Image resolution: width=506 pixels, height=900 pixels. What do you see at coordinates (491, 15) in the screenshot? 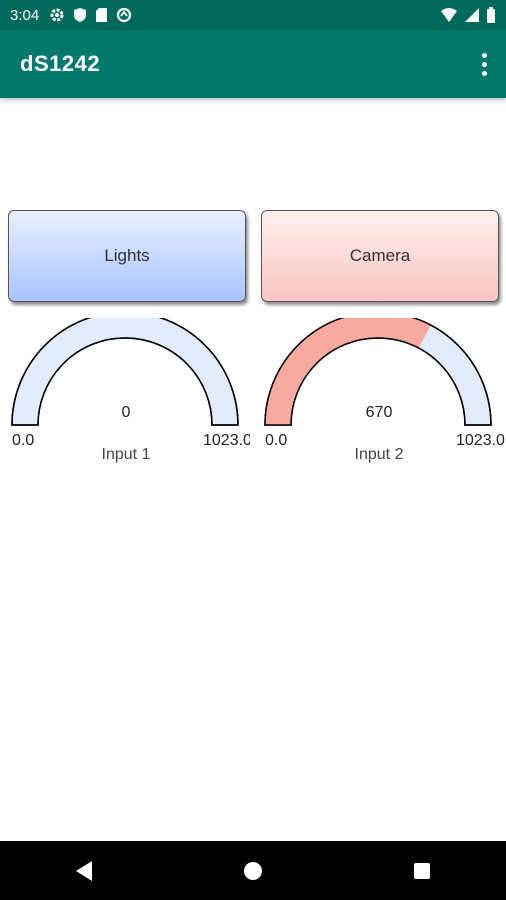
I see `battery-icon` at bounding box center [491, 15].